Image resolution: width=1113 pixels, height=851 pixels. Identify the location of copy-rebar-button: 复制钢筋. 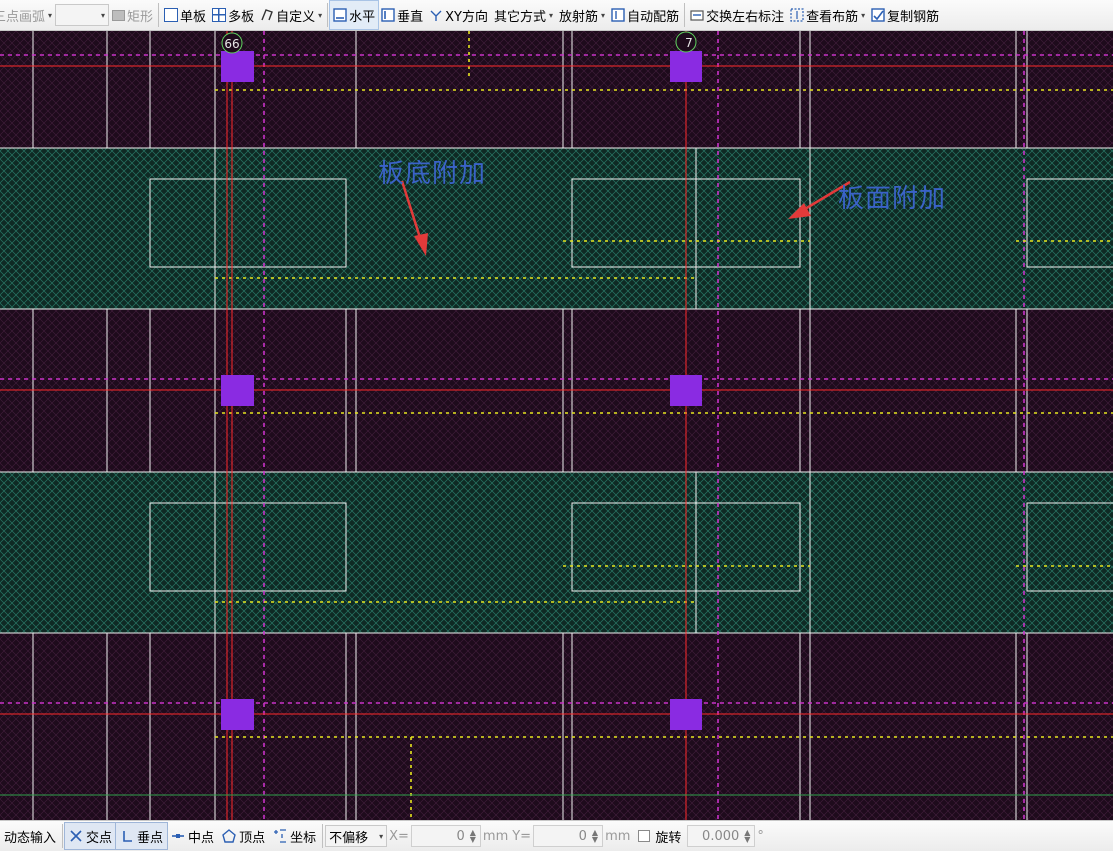
(905, 15).